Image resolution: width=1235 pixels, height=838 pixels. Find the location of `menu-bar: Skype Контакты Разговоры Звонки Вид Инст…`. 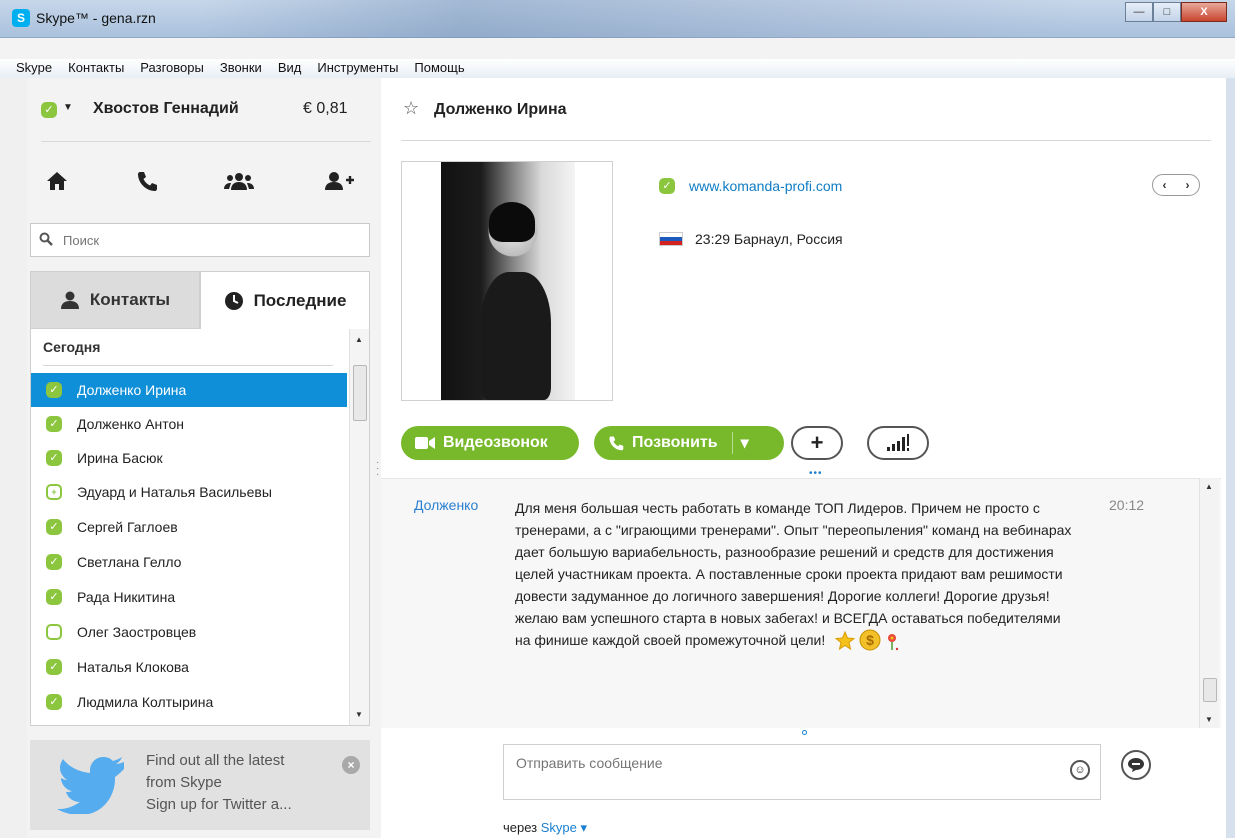

menu-bar: Skype Контакты Разговоры Звонки Вид Инст… is located at coordinates (617, 58).